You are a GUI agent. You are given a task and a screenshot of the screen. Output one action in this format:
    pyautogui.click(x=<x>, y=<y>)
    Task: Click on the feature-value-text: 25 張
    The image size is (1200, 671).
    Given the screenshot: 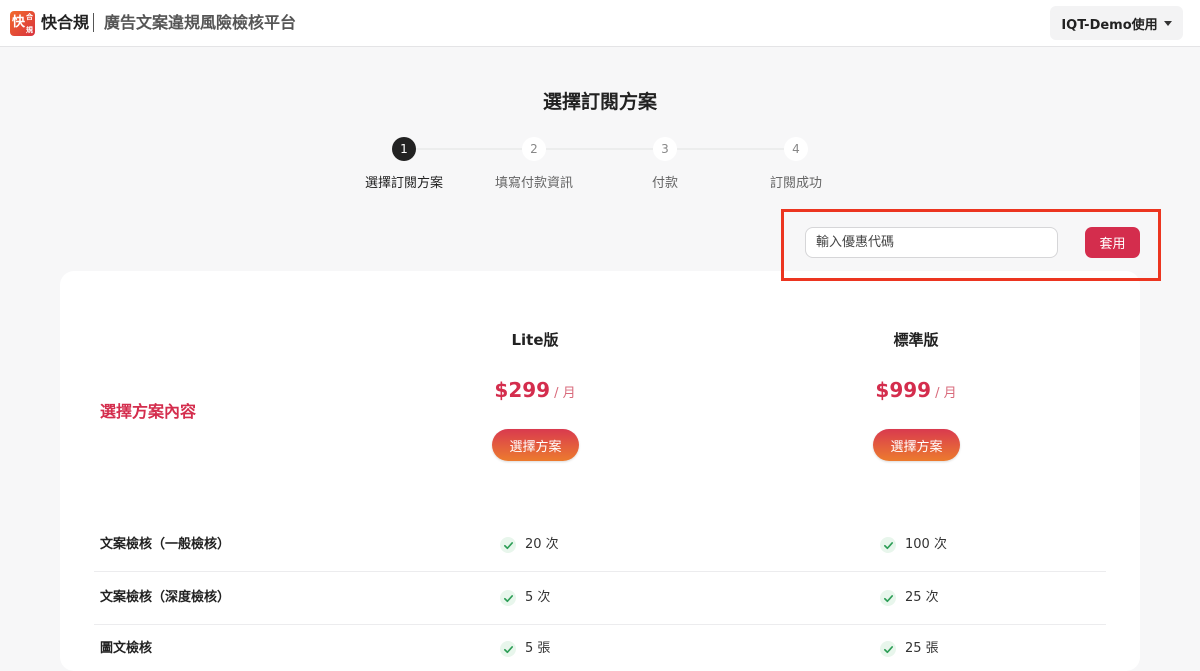 What is the action you would take?
    pyautogui.click(x=922, y=648)
    